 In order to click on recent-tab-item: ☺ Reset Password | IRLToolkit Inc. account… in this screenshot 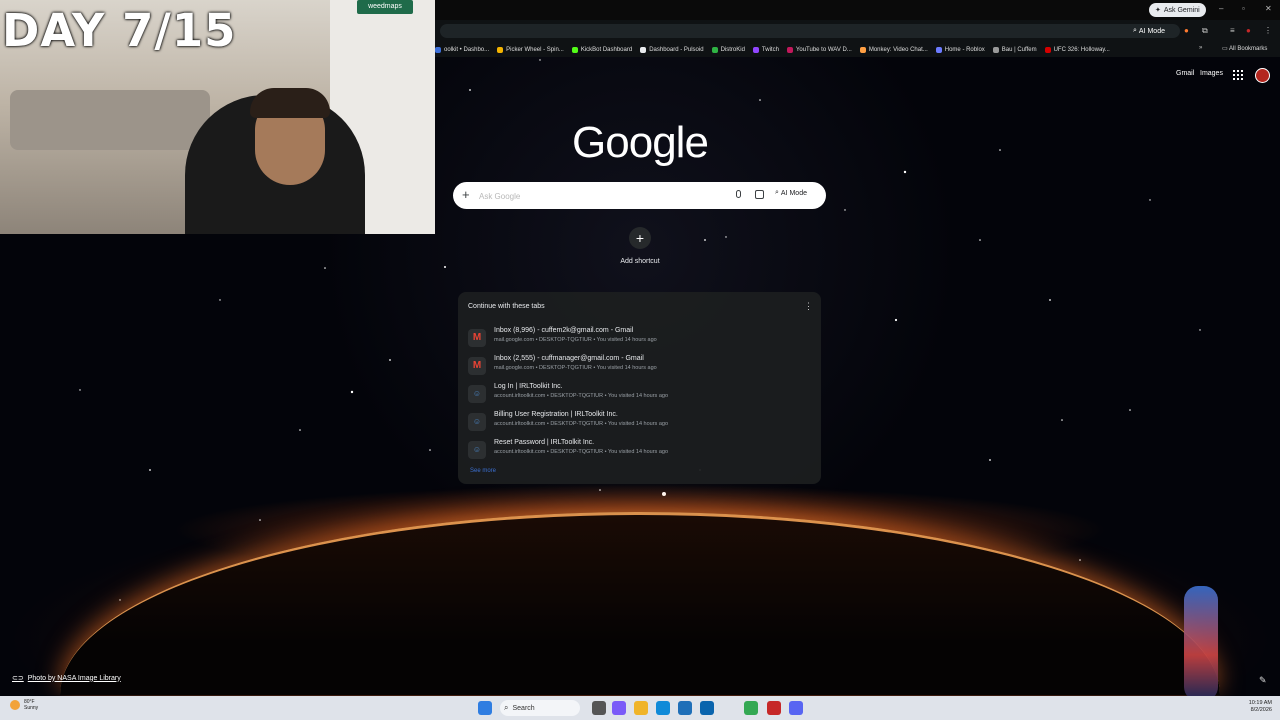, I will do `click(640, 452)`.